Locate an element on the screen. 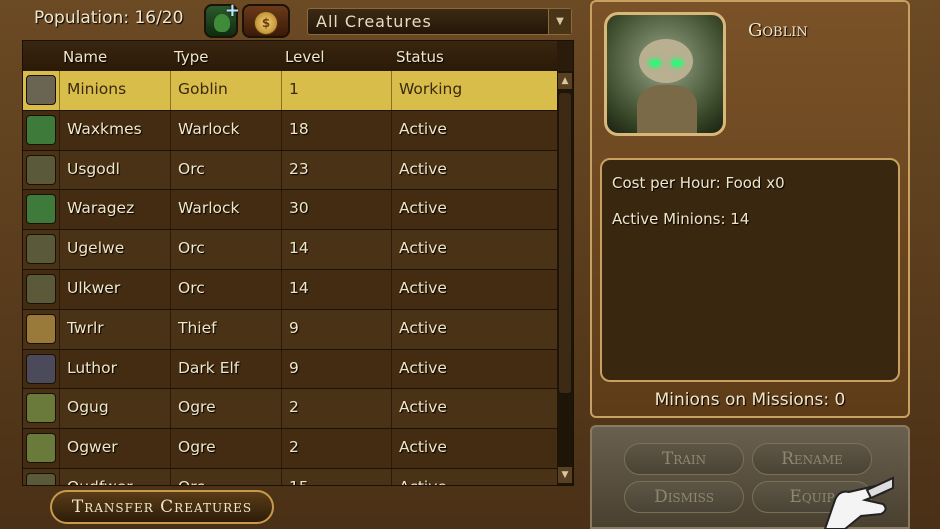 Image resolution: width=940 pixels, height=529 pixels. cell-level: 30 is located at coordinates (299, 208).